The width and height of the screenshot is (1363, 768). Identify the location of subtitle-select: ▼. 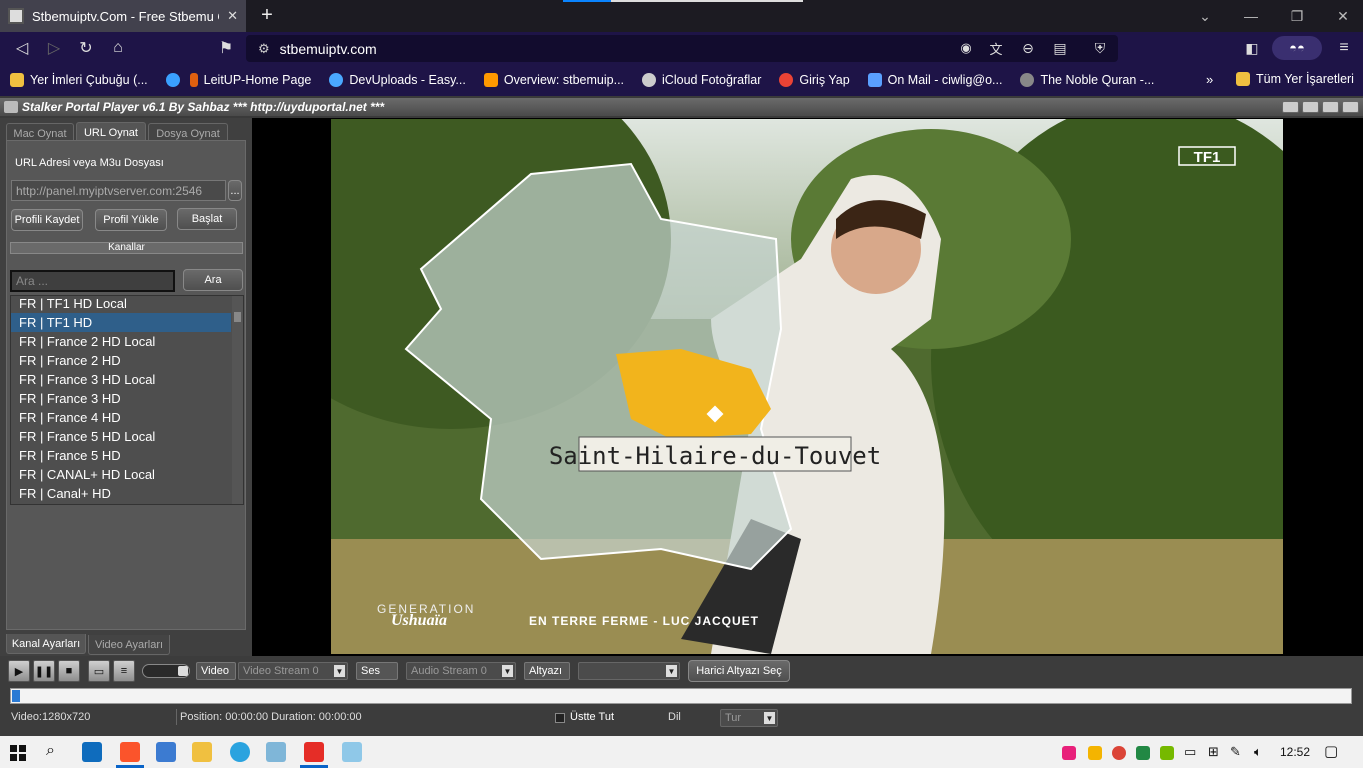
(629, 671).